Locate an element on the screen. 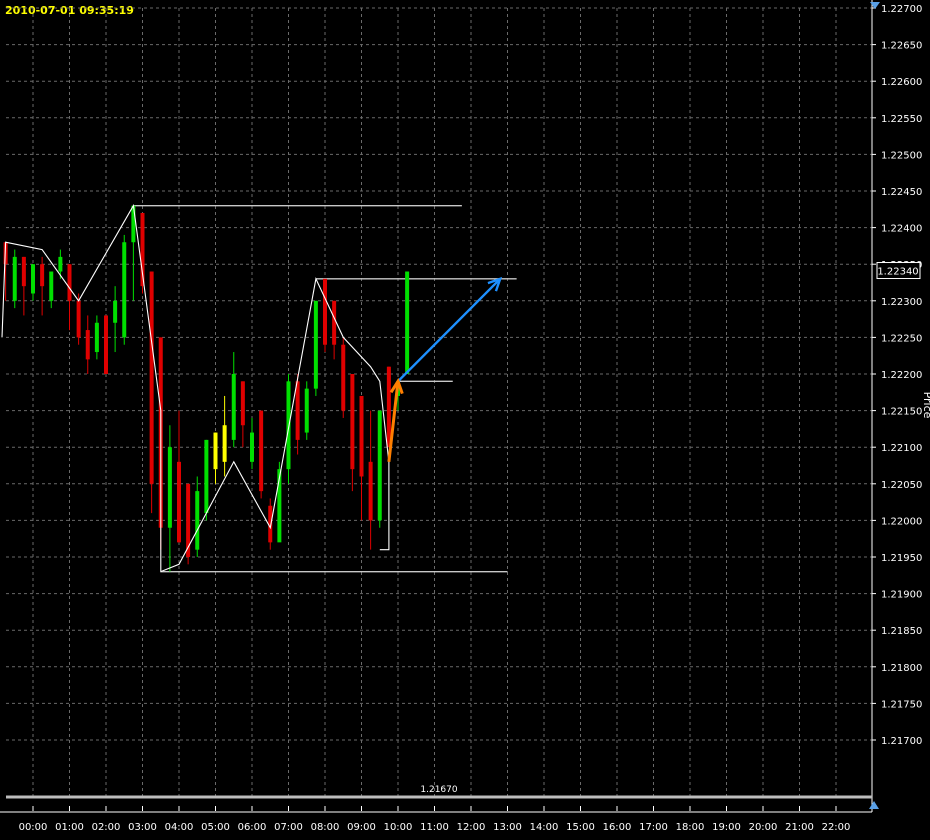 The width and height of the screenshot is (930, 840). y-tick-label: 1.21800 is located at coordinates (901, 668).